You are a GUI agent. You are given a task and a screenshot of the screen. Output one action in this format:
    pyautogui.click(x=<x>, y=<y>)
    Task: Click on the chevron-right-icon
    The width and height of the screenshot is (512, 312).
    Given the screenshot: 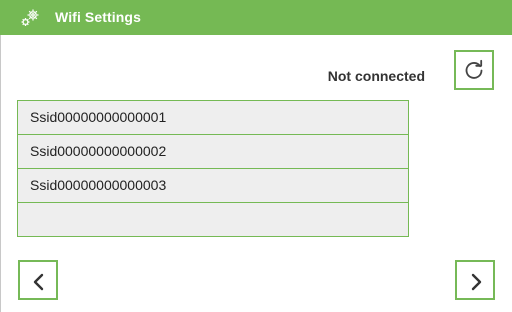 What is the action you would take?
    pyautogui.click(x=476, y=282)
    